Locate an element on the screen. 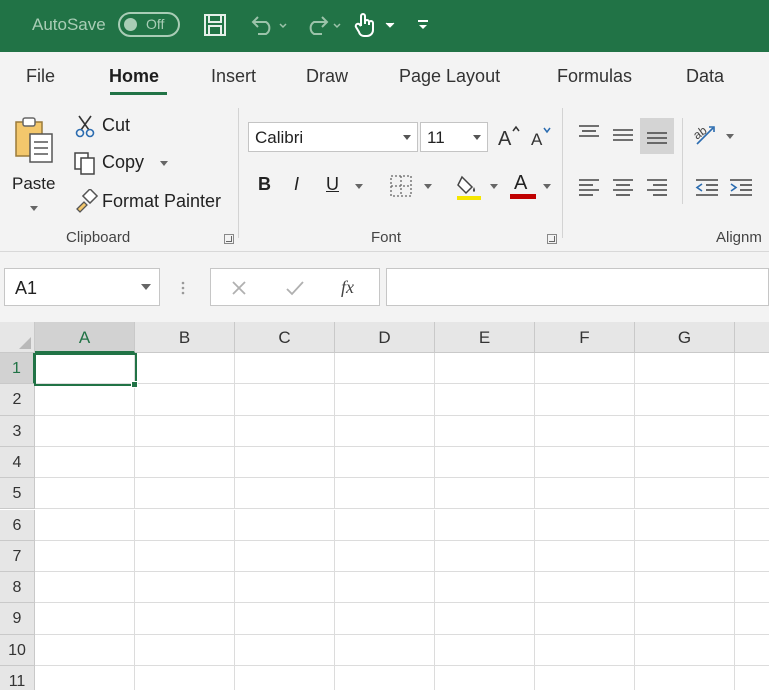 The image size is (769, 690). decrease-font-size-icon: A is located at coordinates (541, 136).